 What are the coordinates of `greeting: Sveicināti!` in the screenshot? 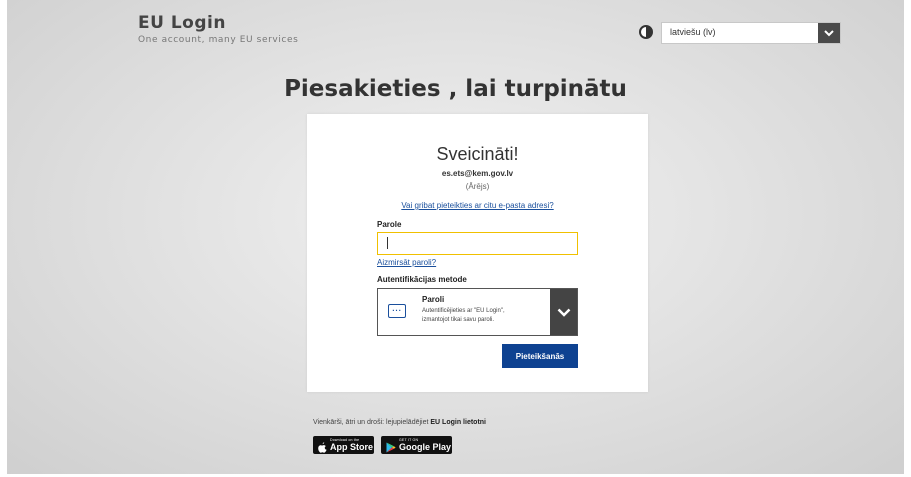 It's located at (477, 154).